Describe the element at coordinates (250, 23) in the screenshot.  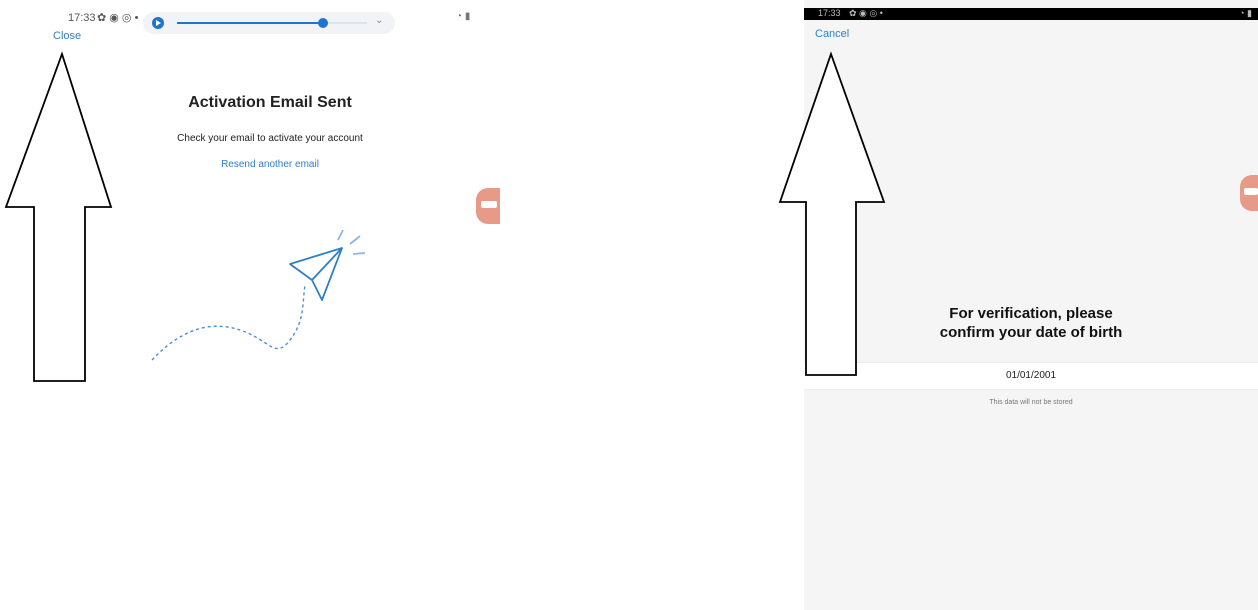
I see `media-progress-fill` at that location.